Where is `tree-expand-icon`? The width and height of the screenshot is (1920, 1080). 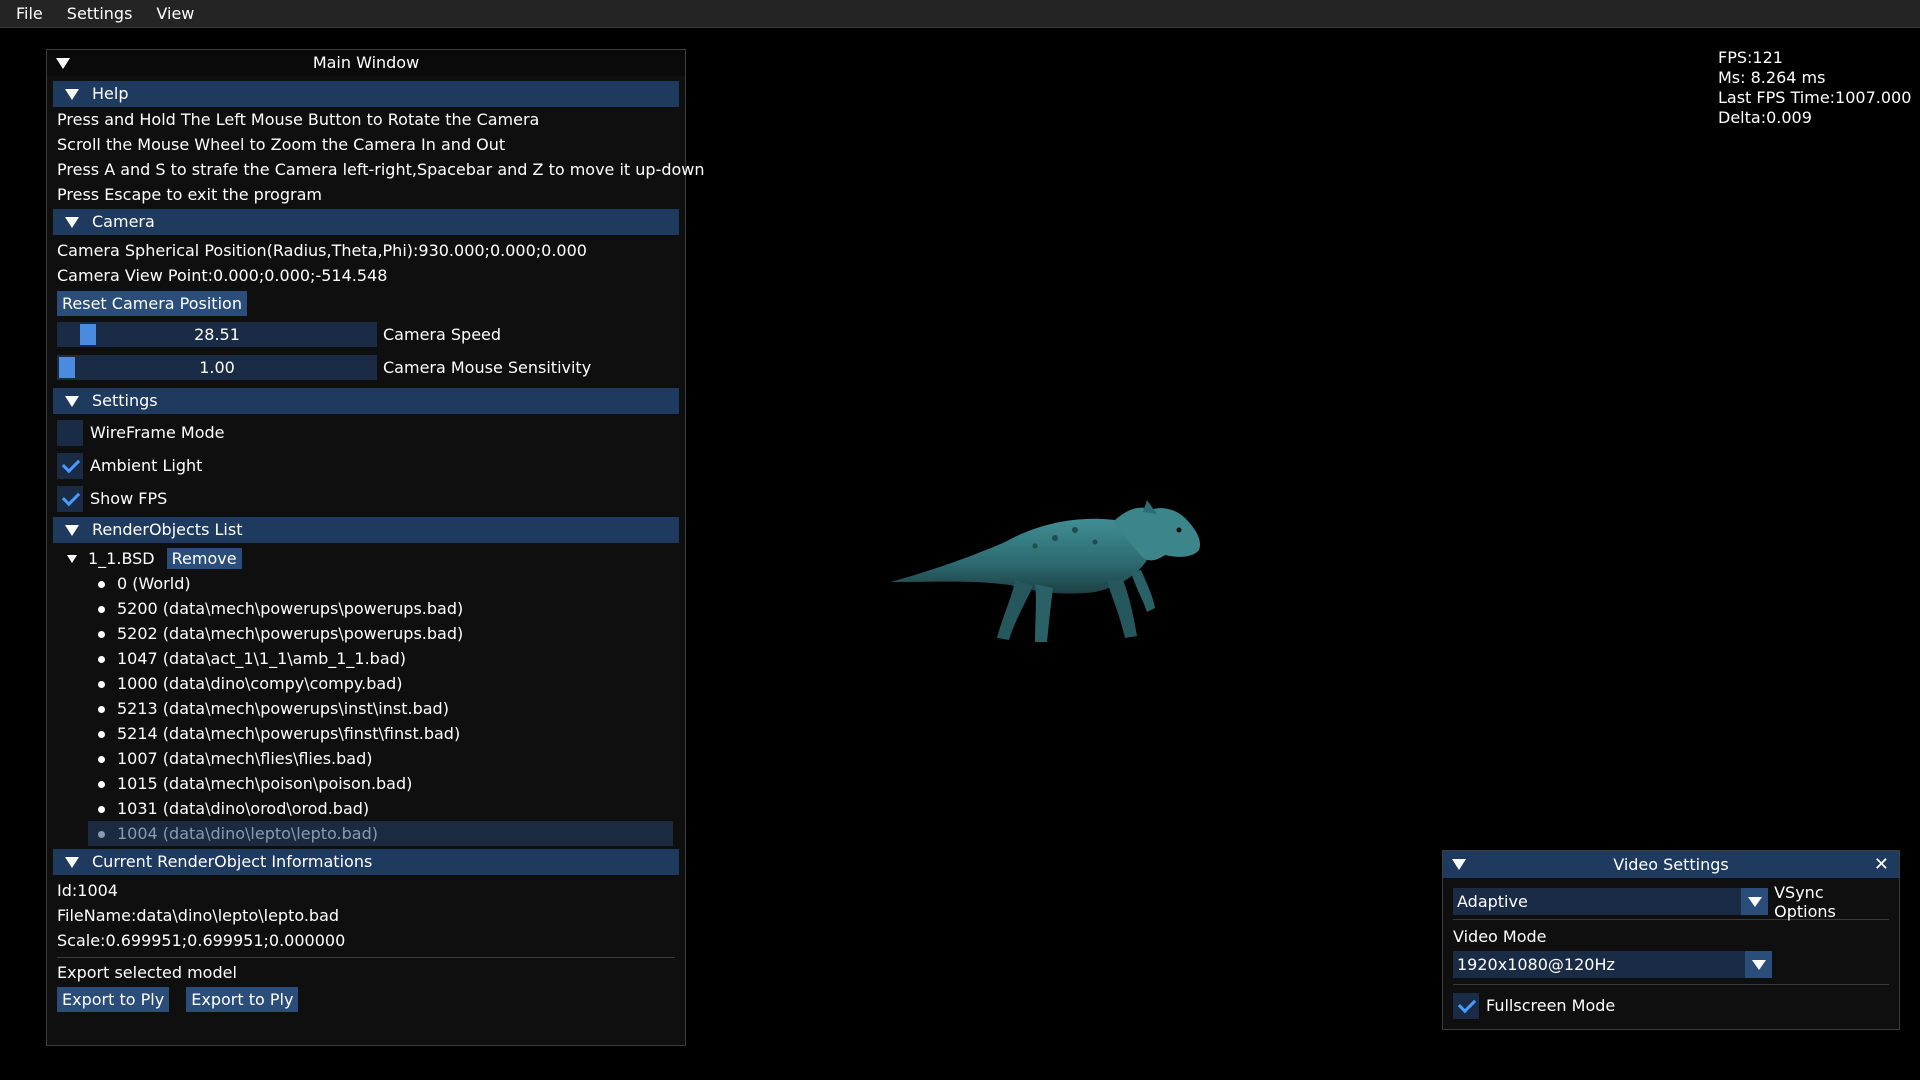 tree-expand-icon is located at coordinates (72, 559).